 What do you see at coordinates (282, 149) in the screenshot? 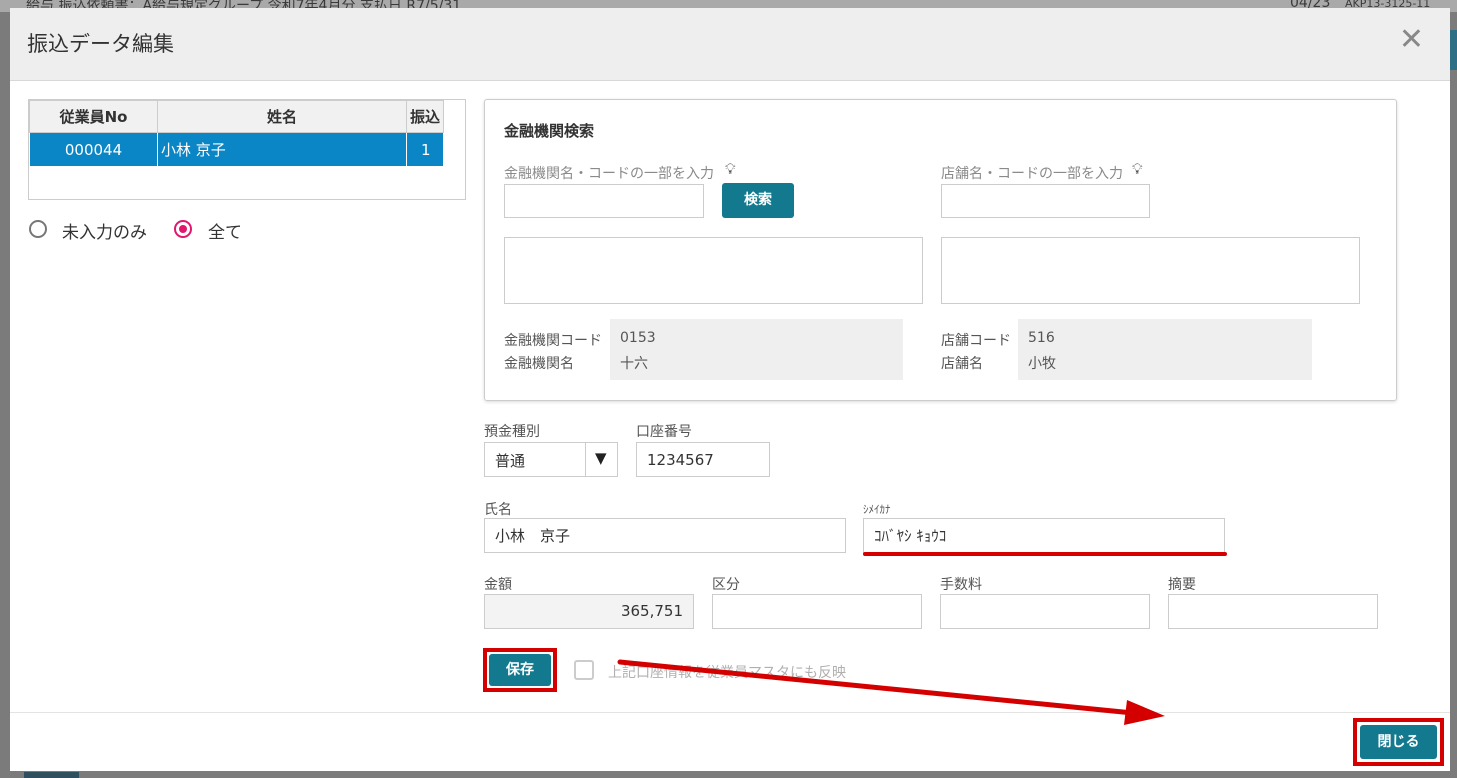
I see `cell-name: 小林 京子` at bounding box center [282, 149].